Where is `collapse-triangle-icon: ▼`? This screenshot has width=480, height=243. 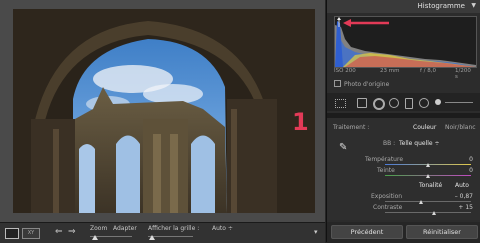
collapse-triangle-icon: ▼ is located at coordinates (473, 5).